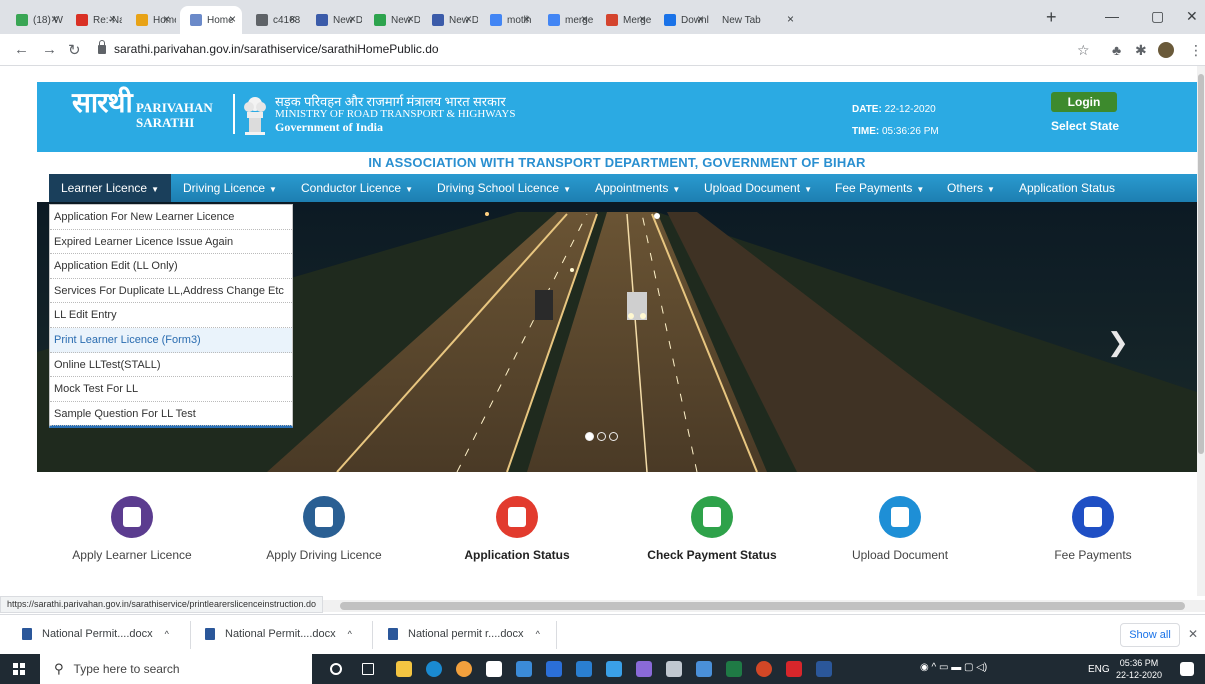 The height and width of the screenshot is (684, 1205). Describe the element at coordinates (357, 188) in the screenshot. I see `menu-conductor-licence: Conductor Licence ▼` at that location.